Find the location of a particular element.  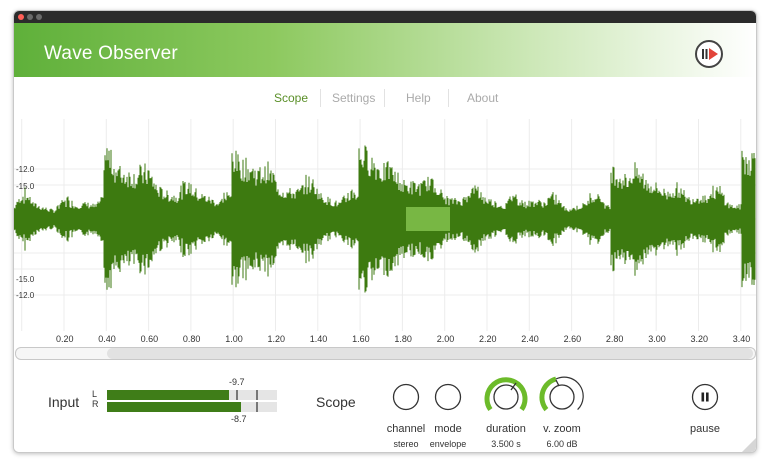

pause-label: pause is located at coordinates (705, 429).